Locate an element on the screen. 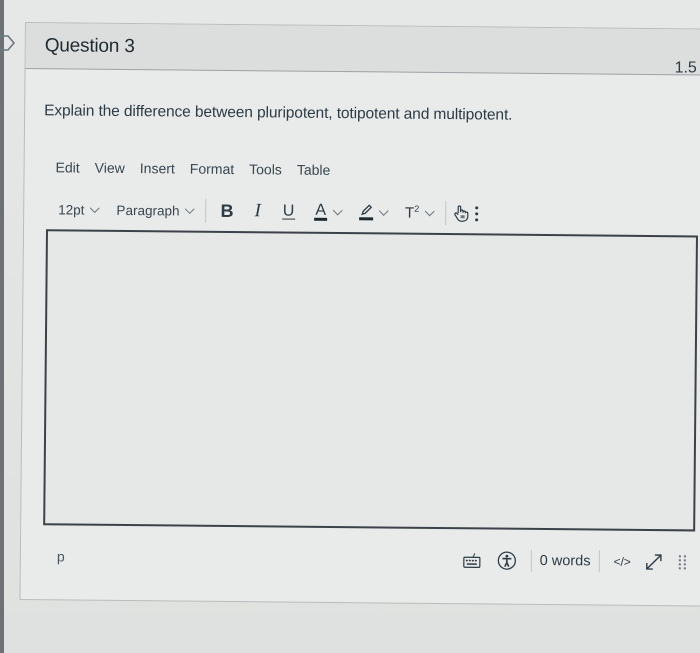 Image resolution: width=700 pixels, height=653 pixels. menu-insert: Insert is located at coordinates (157, 168).